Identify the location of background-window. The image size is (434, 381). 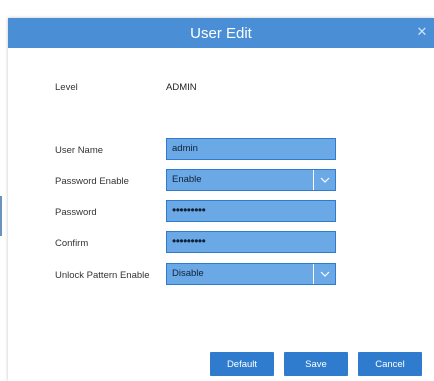
(217, 10).